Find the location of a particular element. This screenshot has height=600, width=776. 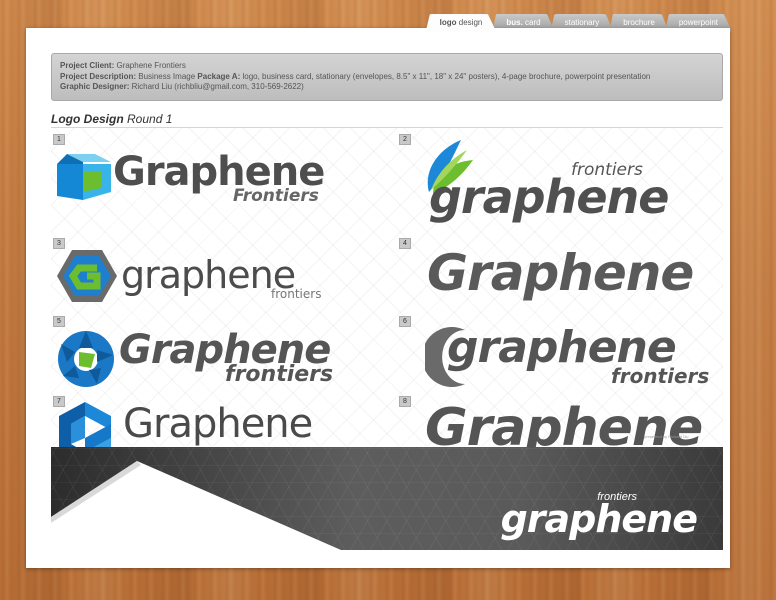

aperture-icon is located at coordinates (86, 359).